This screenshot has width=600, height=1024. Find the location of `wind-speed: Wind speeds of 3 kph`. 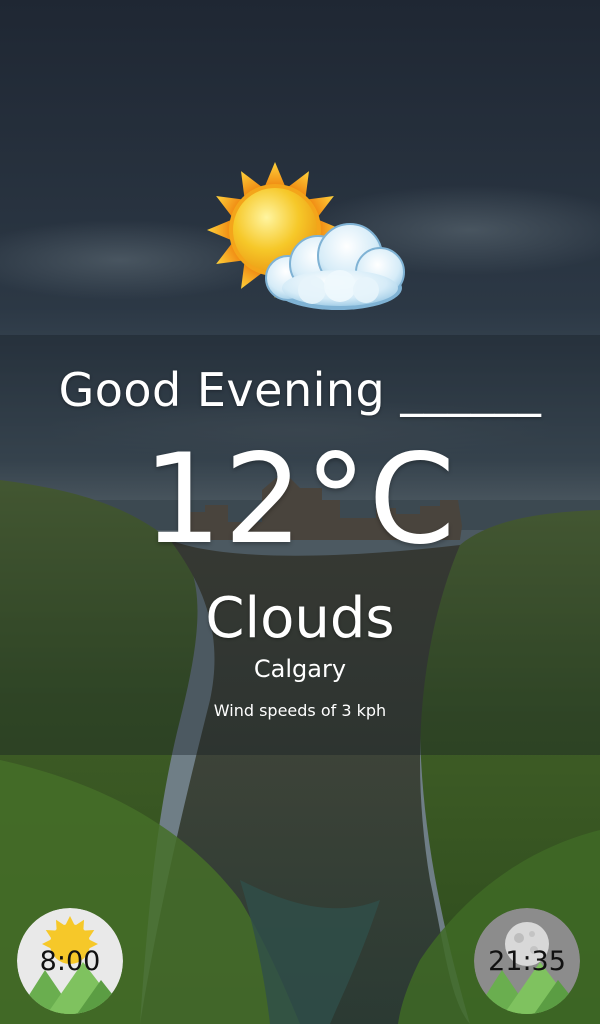

wind-speed: Wind speeds of 3 kph is located at coordinates (300, 710).